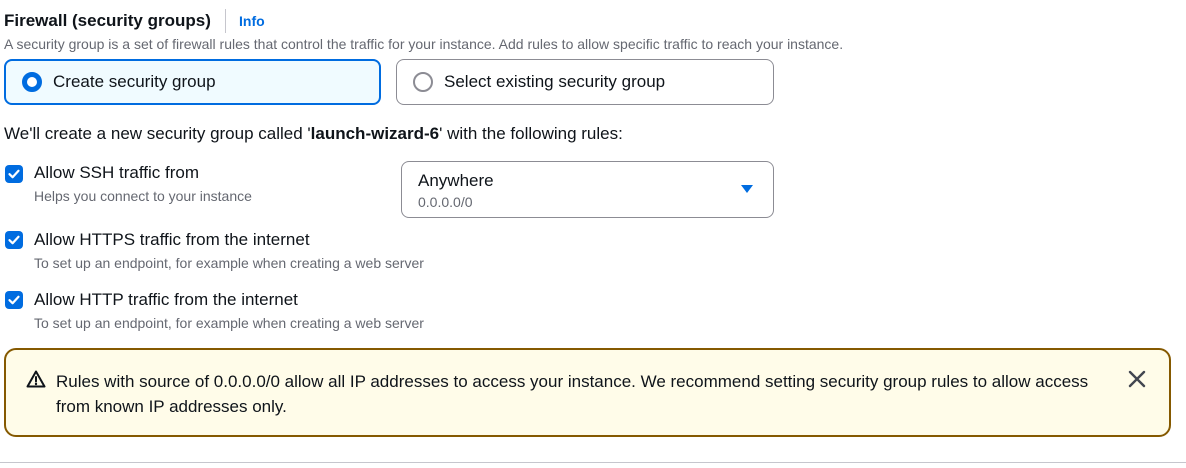 This screenshot has height=468, width=1186. What do you see at coordinates (36, 379) in the screenshot?
I see `warning-triangle-icon` at bounding box center [36, 379].